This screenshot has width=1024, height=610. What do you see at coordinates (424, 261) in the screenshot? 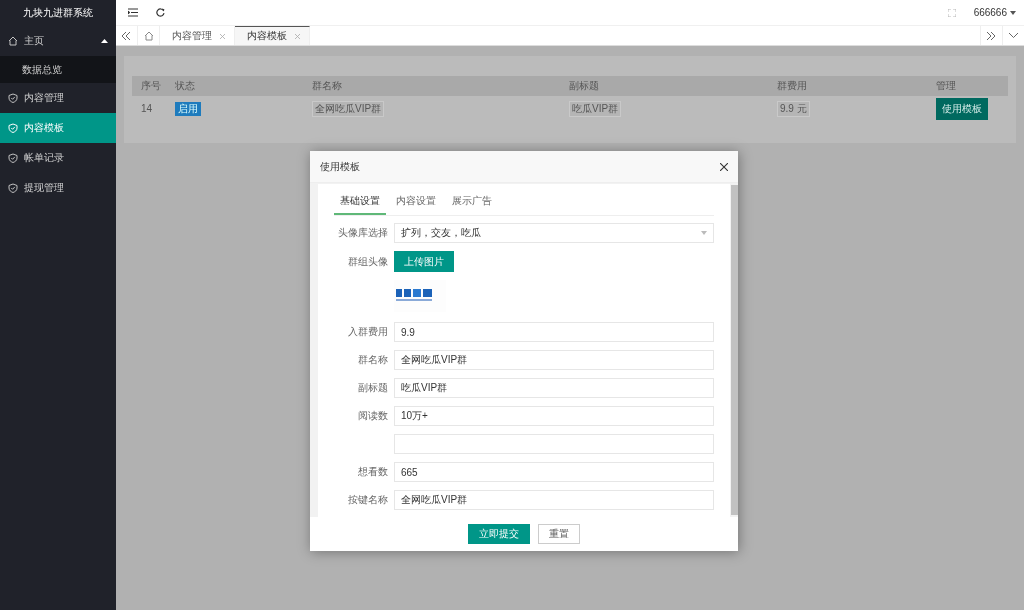
I see `upload-button: 上传图片` at bounding box center [424, 261].